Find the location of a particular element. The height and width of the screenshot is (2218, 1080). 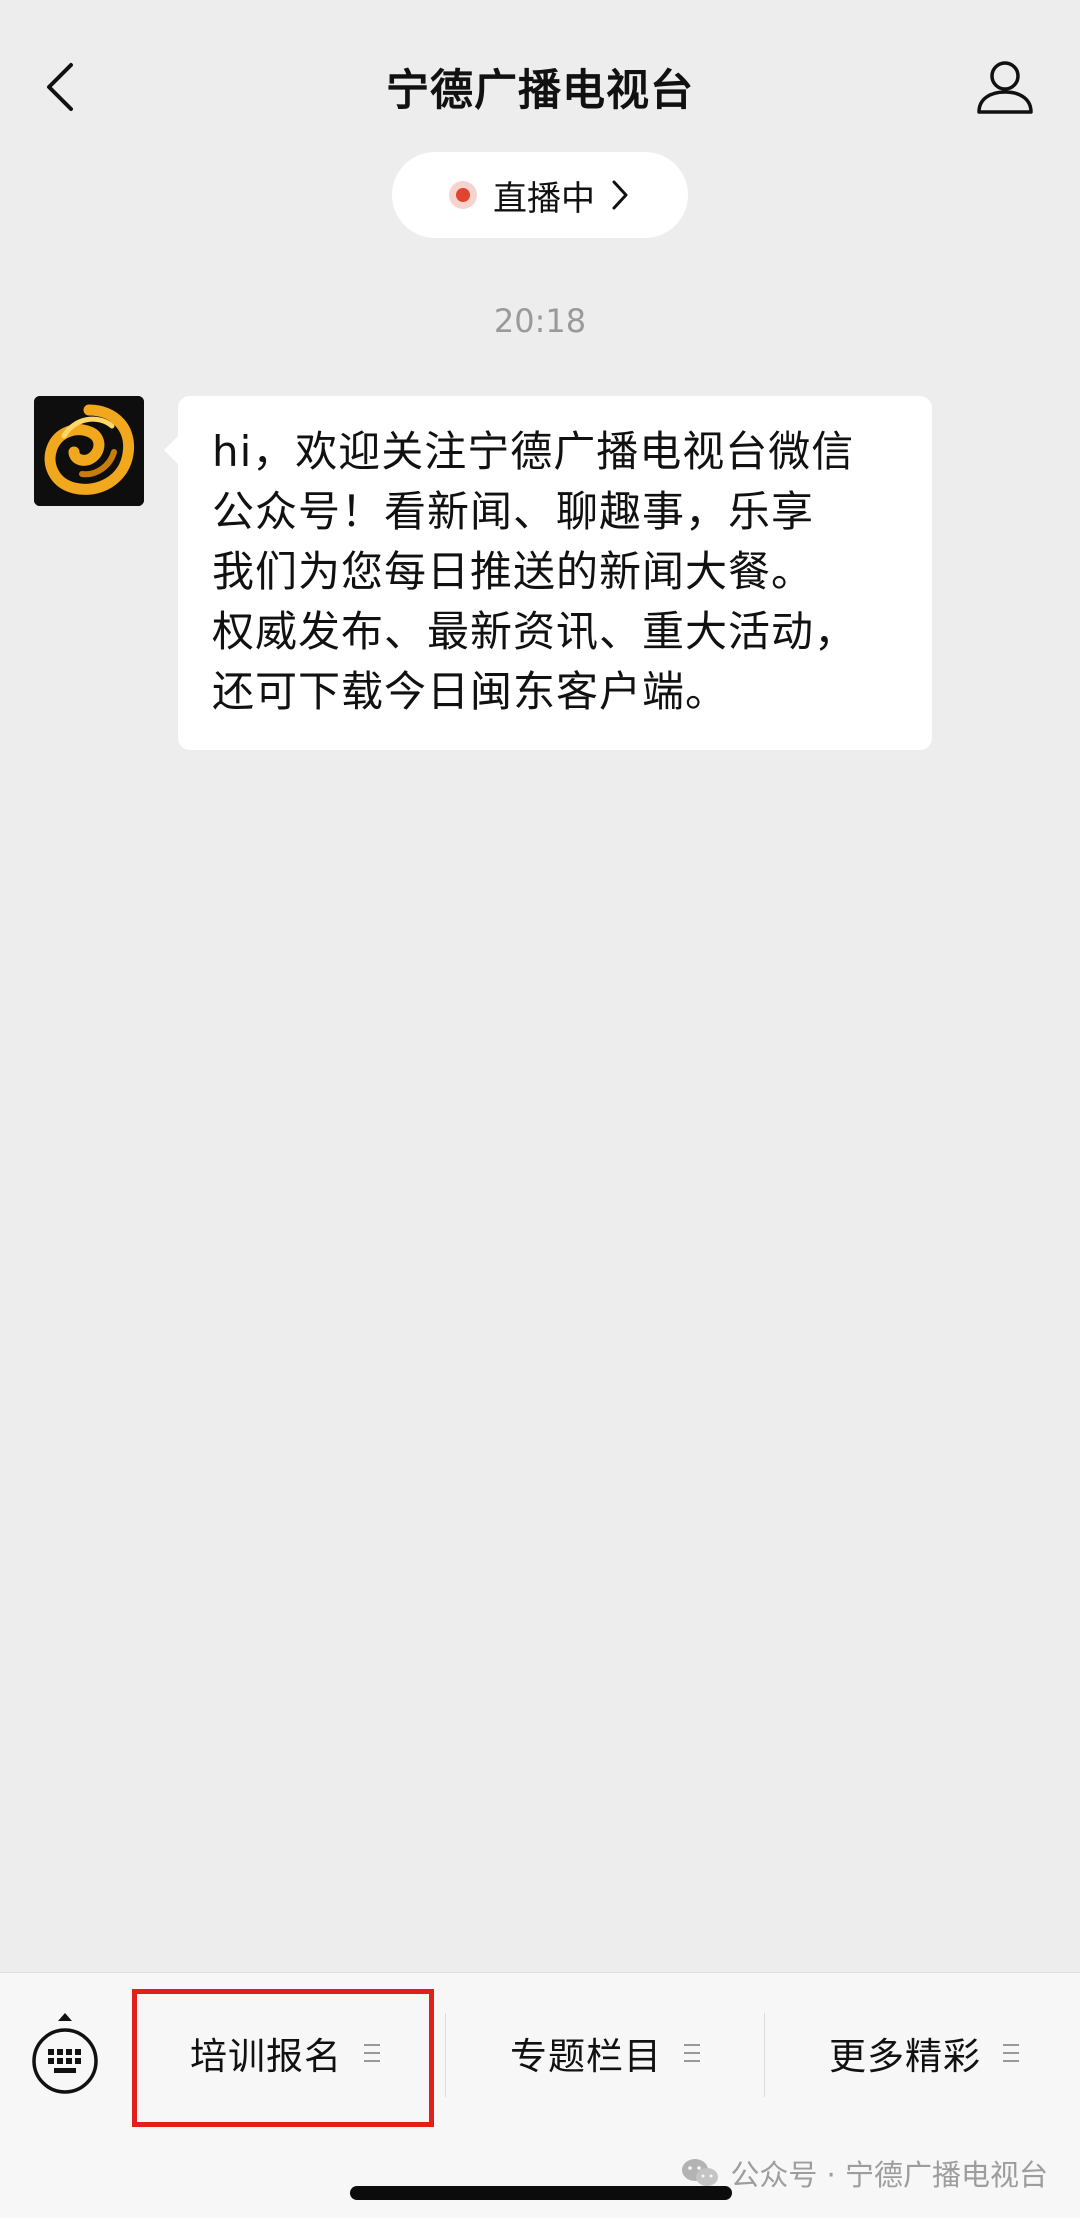

avatar is located at coordinates (89, 451).